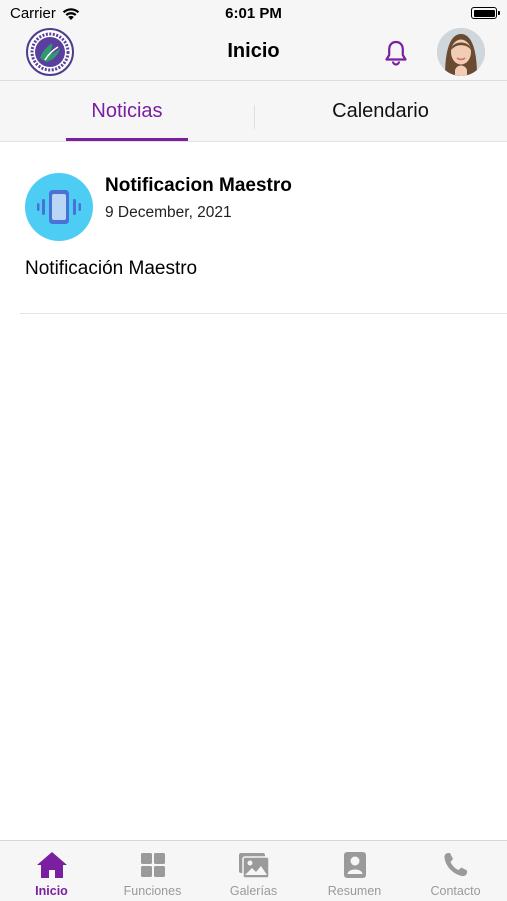  I want to click on grid-icon, so click(152, 865).